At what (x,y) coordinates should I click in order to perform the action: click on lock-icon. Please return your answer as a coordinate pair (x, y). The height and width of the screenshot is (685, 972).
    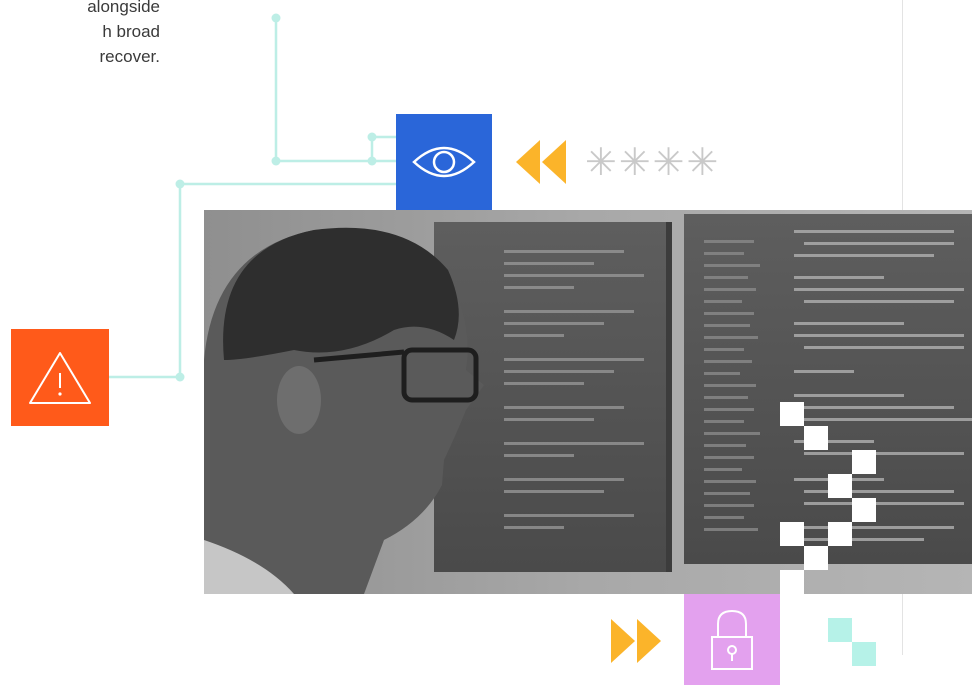
    Looking at the image, I should click on (732, 639).